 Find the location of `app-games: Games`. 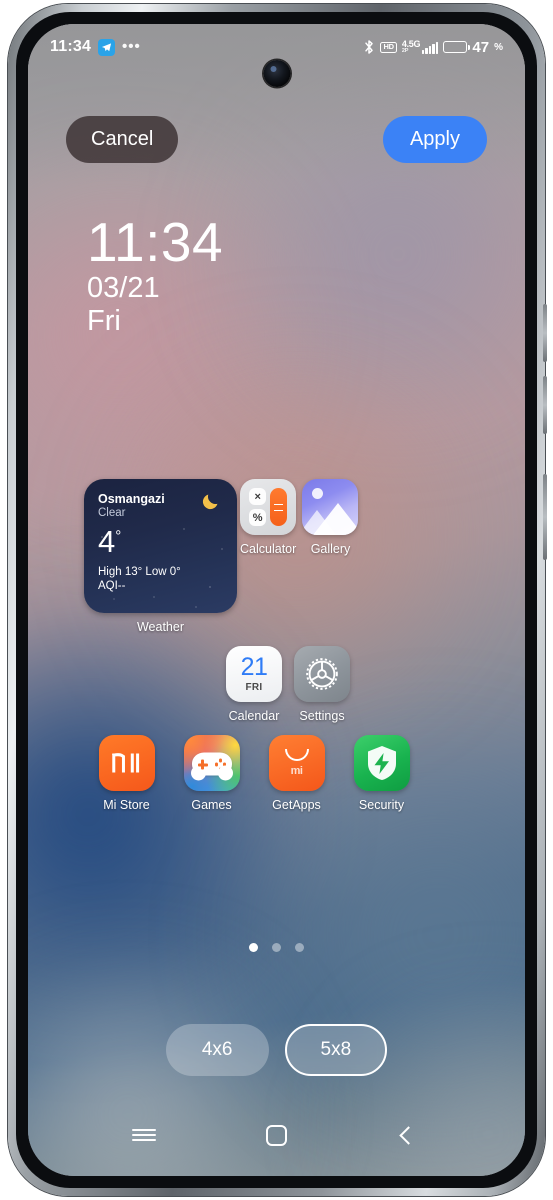

app-games: Games is located at coordinates (211, 773).